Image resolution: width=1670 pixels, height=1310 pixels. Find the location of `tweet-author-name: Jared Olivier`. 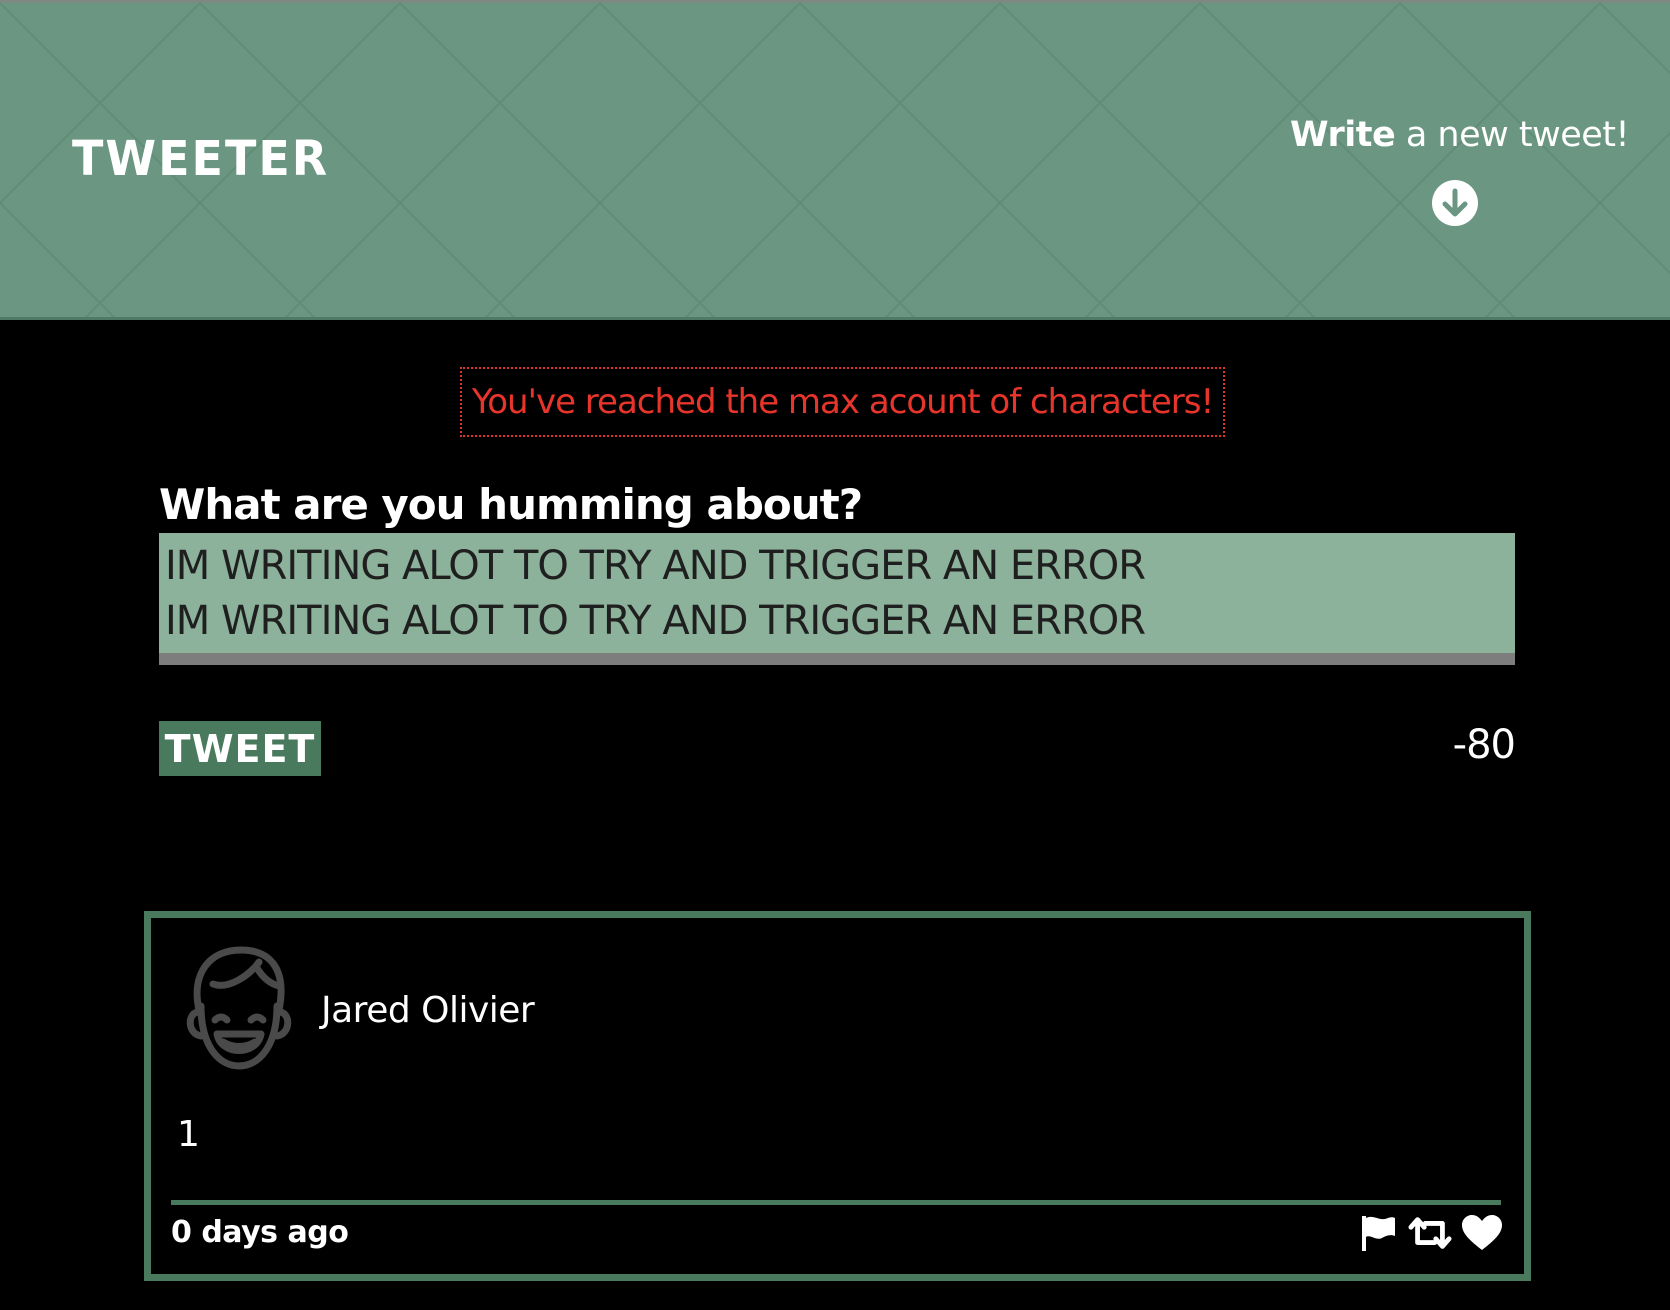

tweet-author-name: Jared Olivier is located at coordinates (428, 1010).